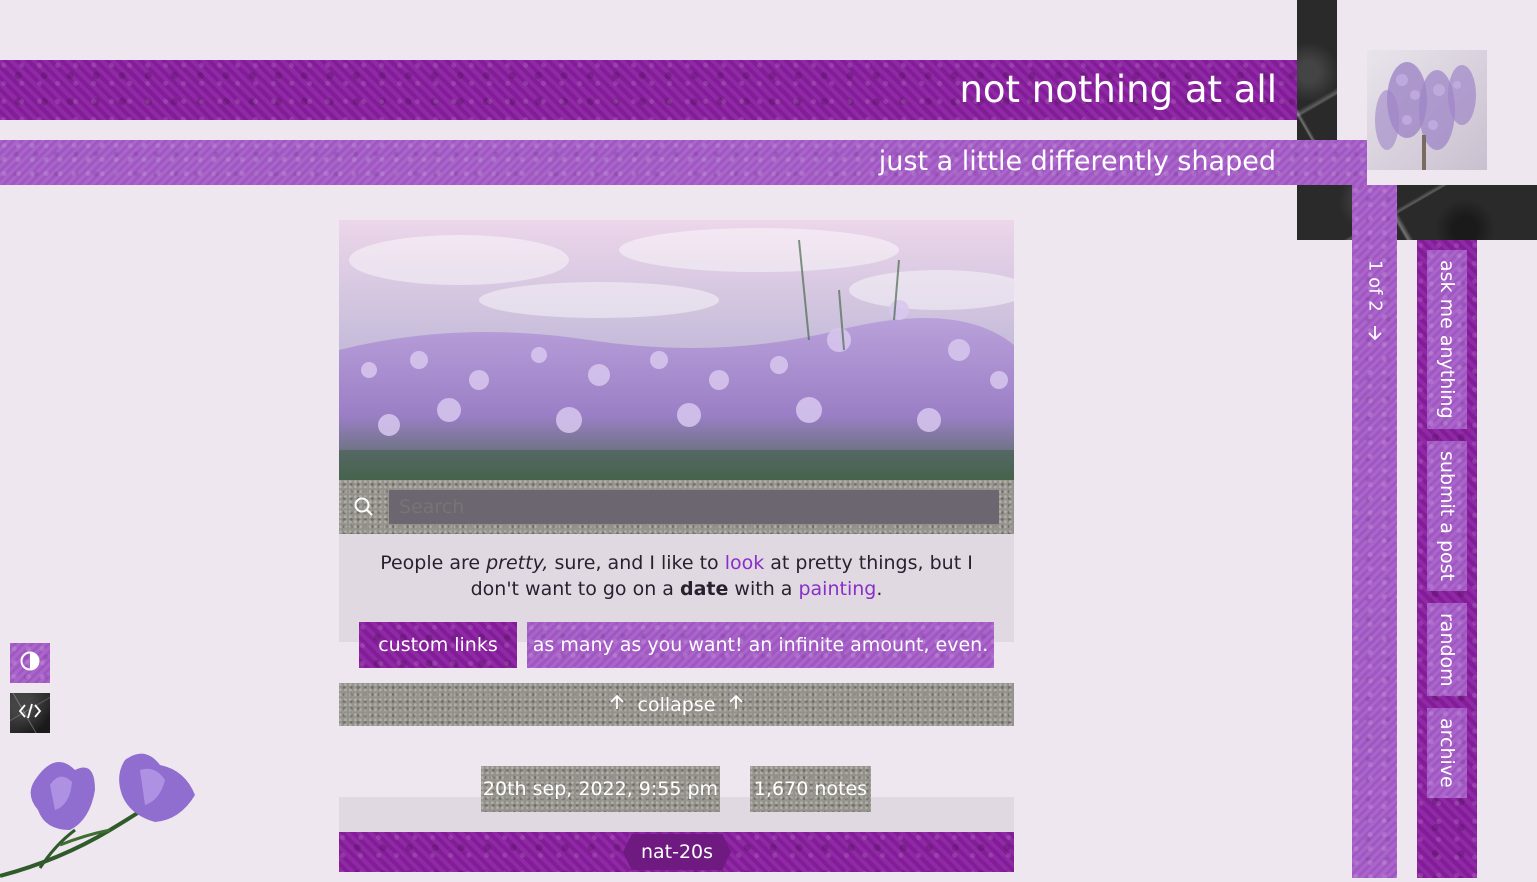 The width and height of the screenshot is (1537, 882). Describe the element at coordinates (1375, 333) in the screenshot. I see `arrow-down-icon` at that location.